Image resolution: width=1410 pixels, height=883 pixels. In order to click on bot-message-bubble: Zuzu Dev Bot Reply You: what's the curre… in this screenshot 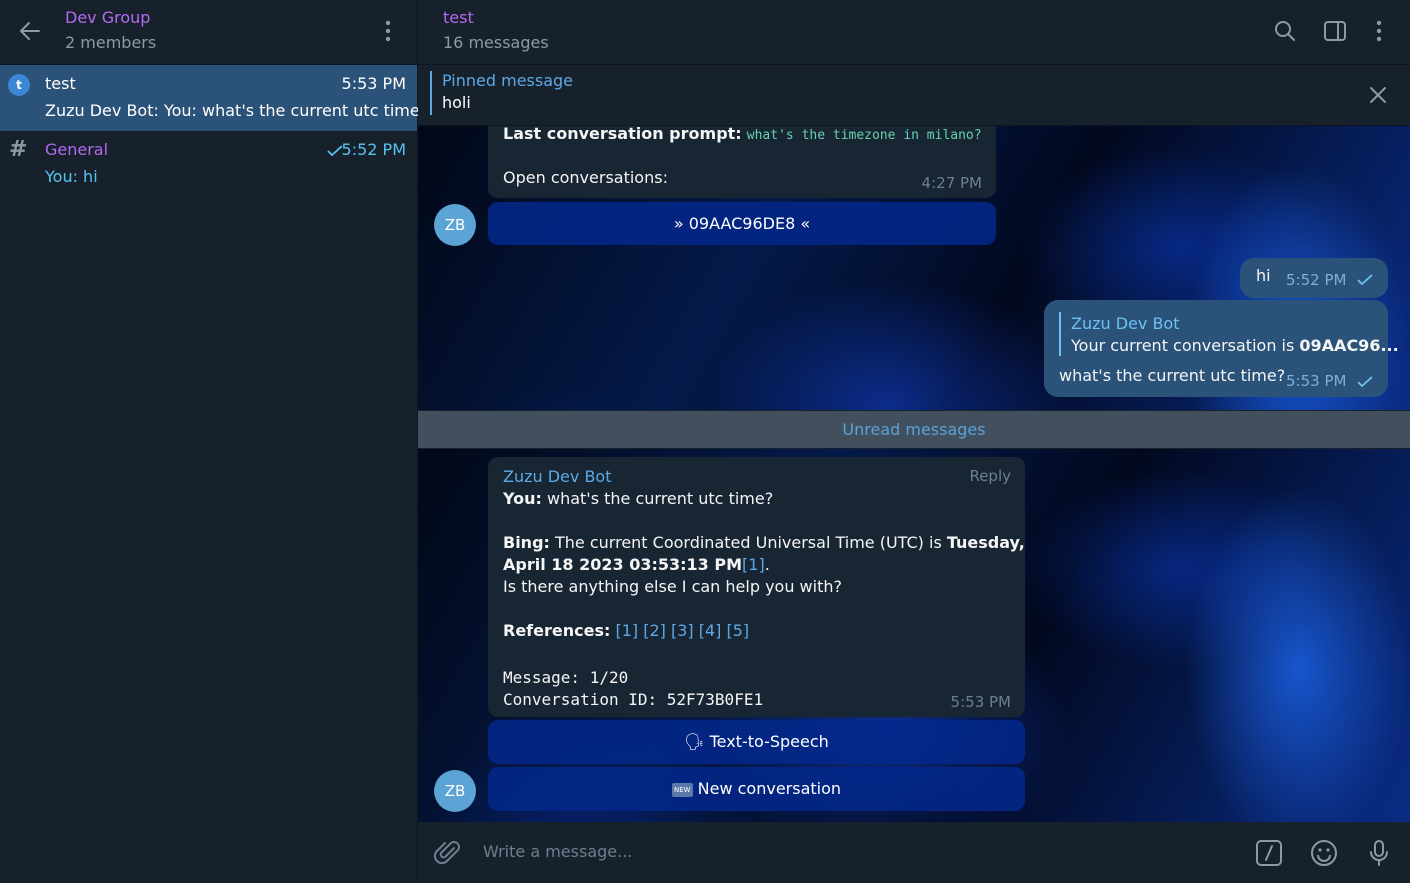, I will do `click(756, 587)`.